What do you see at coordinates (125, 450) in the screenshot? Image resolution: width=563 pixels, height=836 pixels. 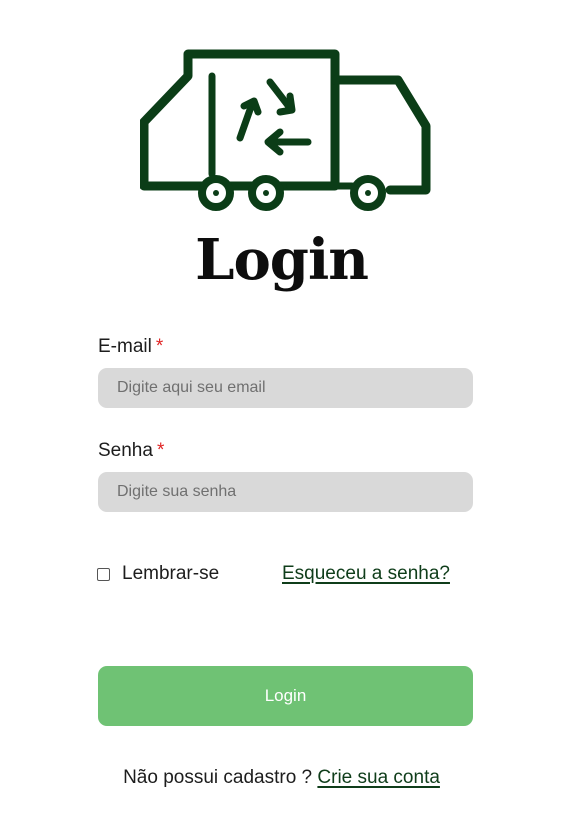 I see `password-label-text: Senha` at bounding box center [125, 450].